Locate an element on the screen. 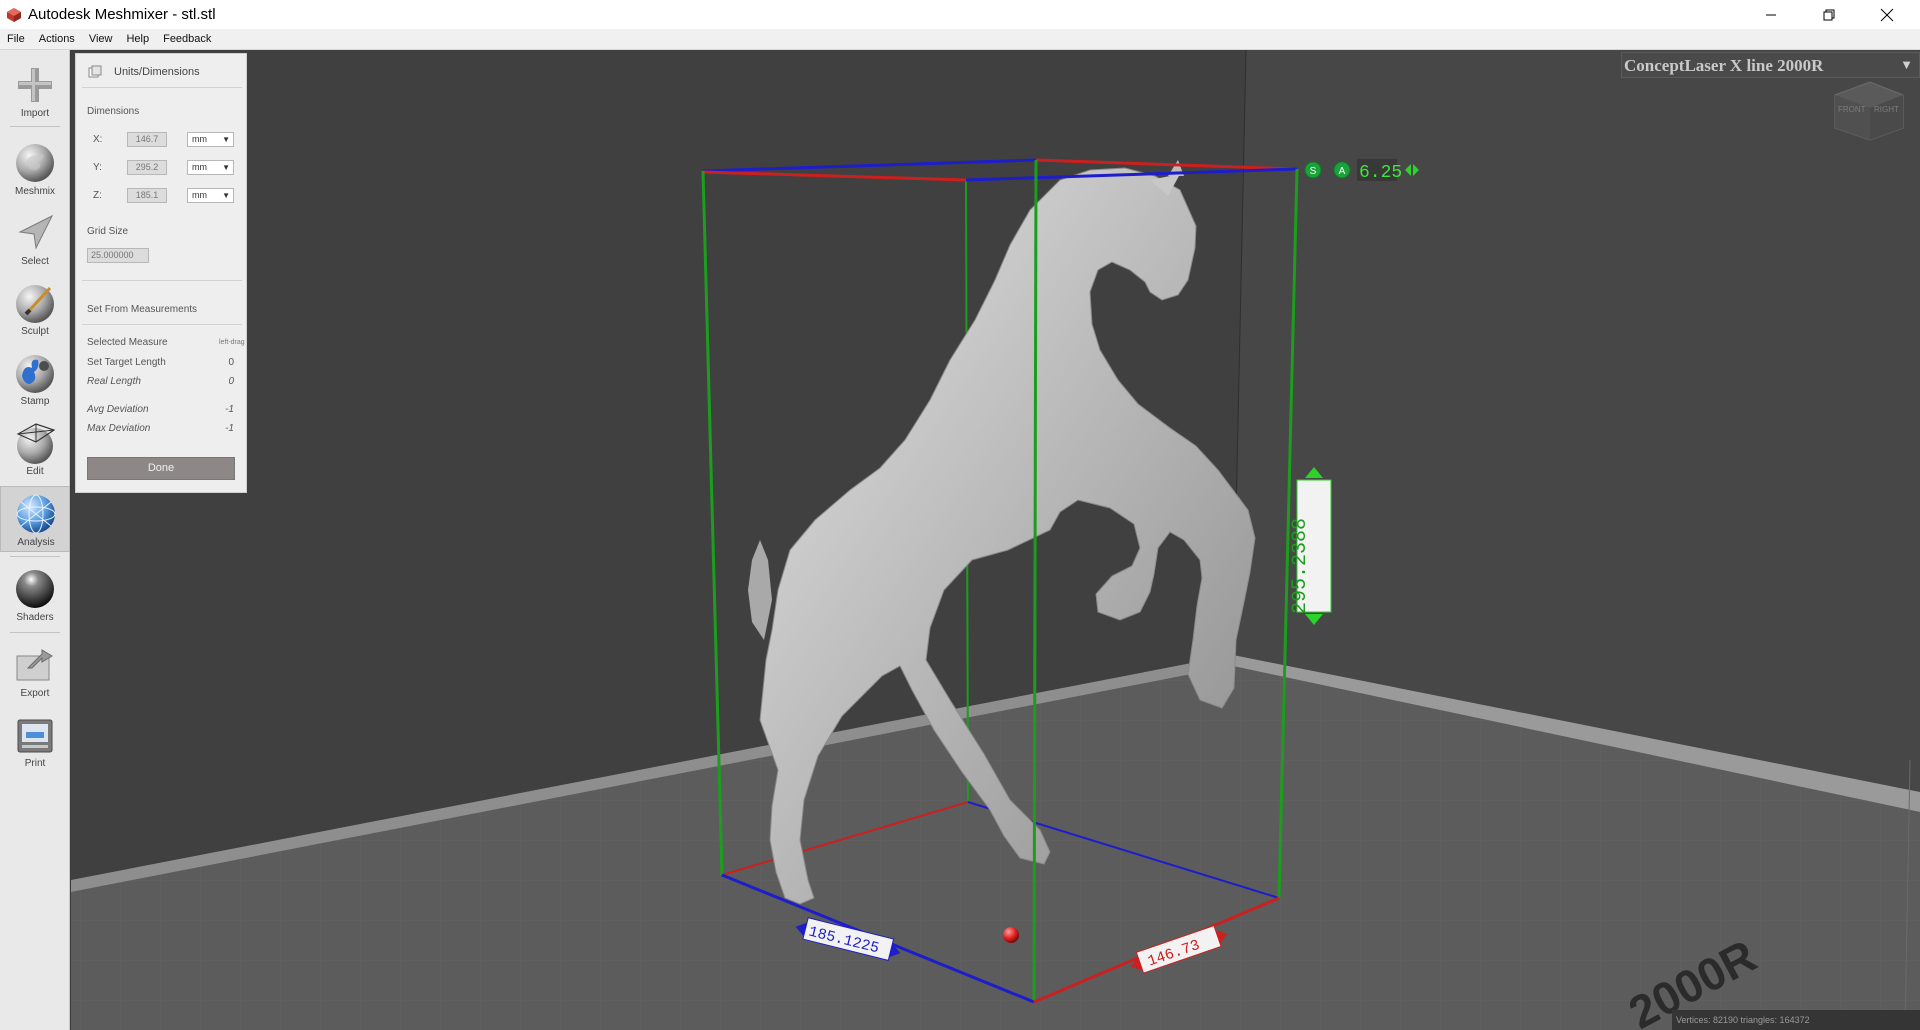 This screenshot has height=1030, width=1920. tool-analysis: Analysis is located at coordinates (35, 519).